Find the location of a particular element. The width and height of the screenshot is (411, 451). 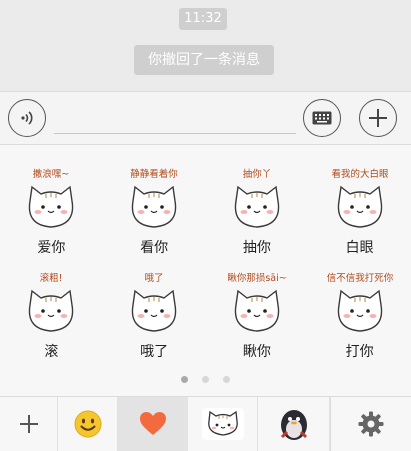

sticker-label: 瞅你 is located at coordinates (256, 352).